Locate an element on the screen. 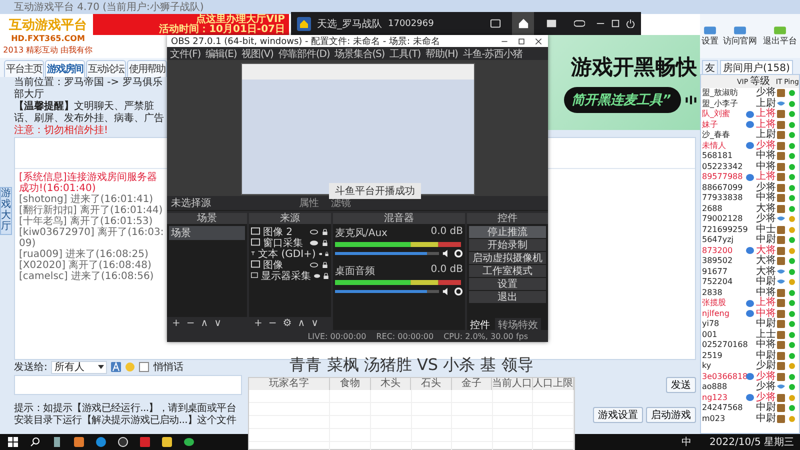 This screenshot has width=800, height=450. whisper-checkbox is located at coordinates (144, 367).